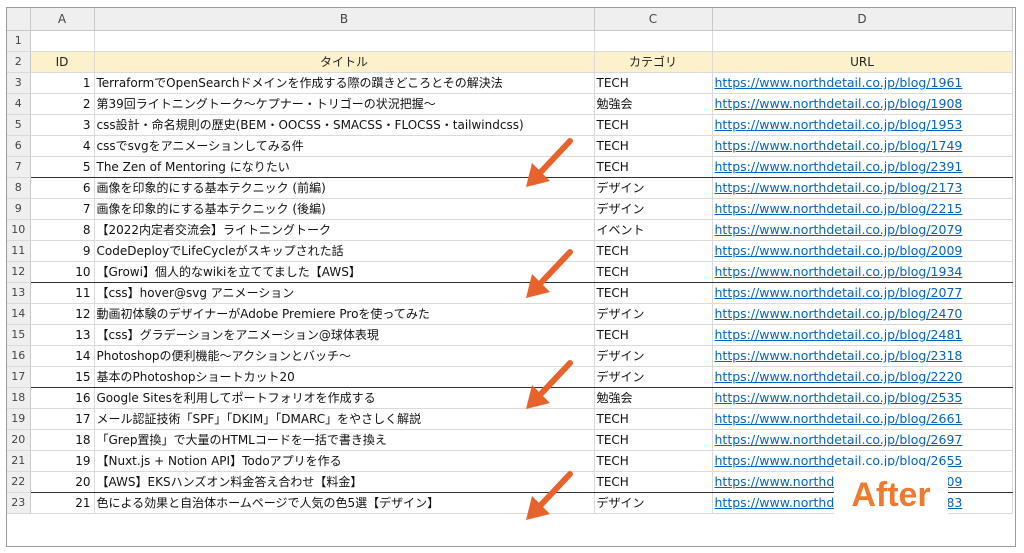  Describe the element at coordinates (653, 230) in the screenshot. I see `cell-category: イベント` at that location.